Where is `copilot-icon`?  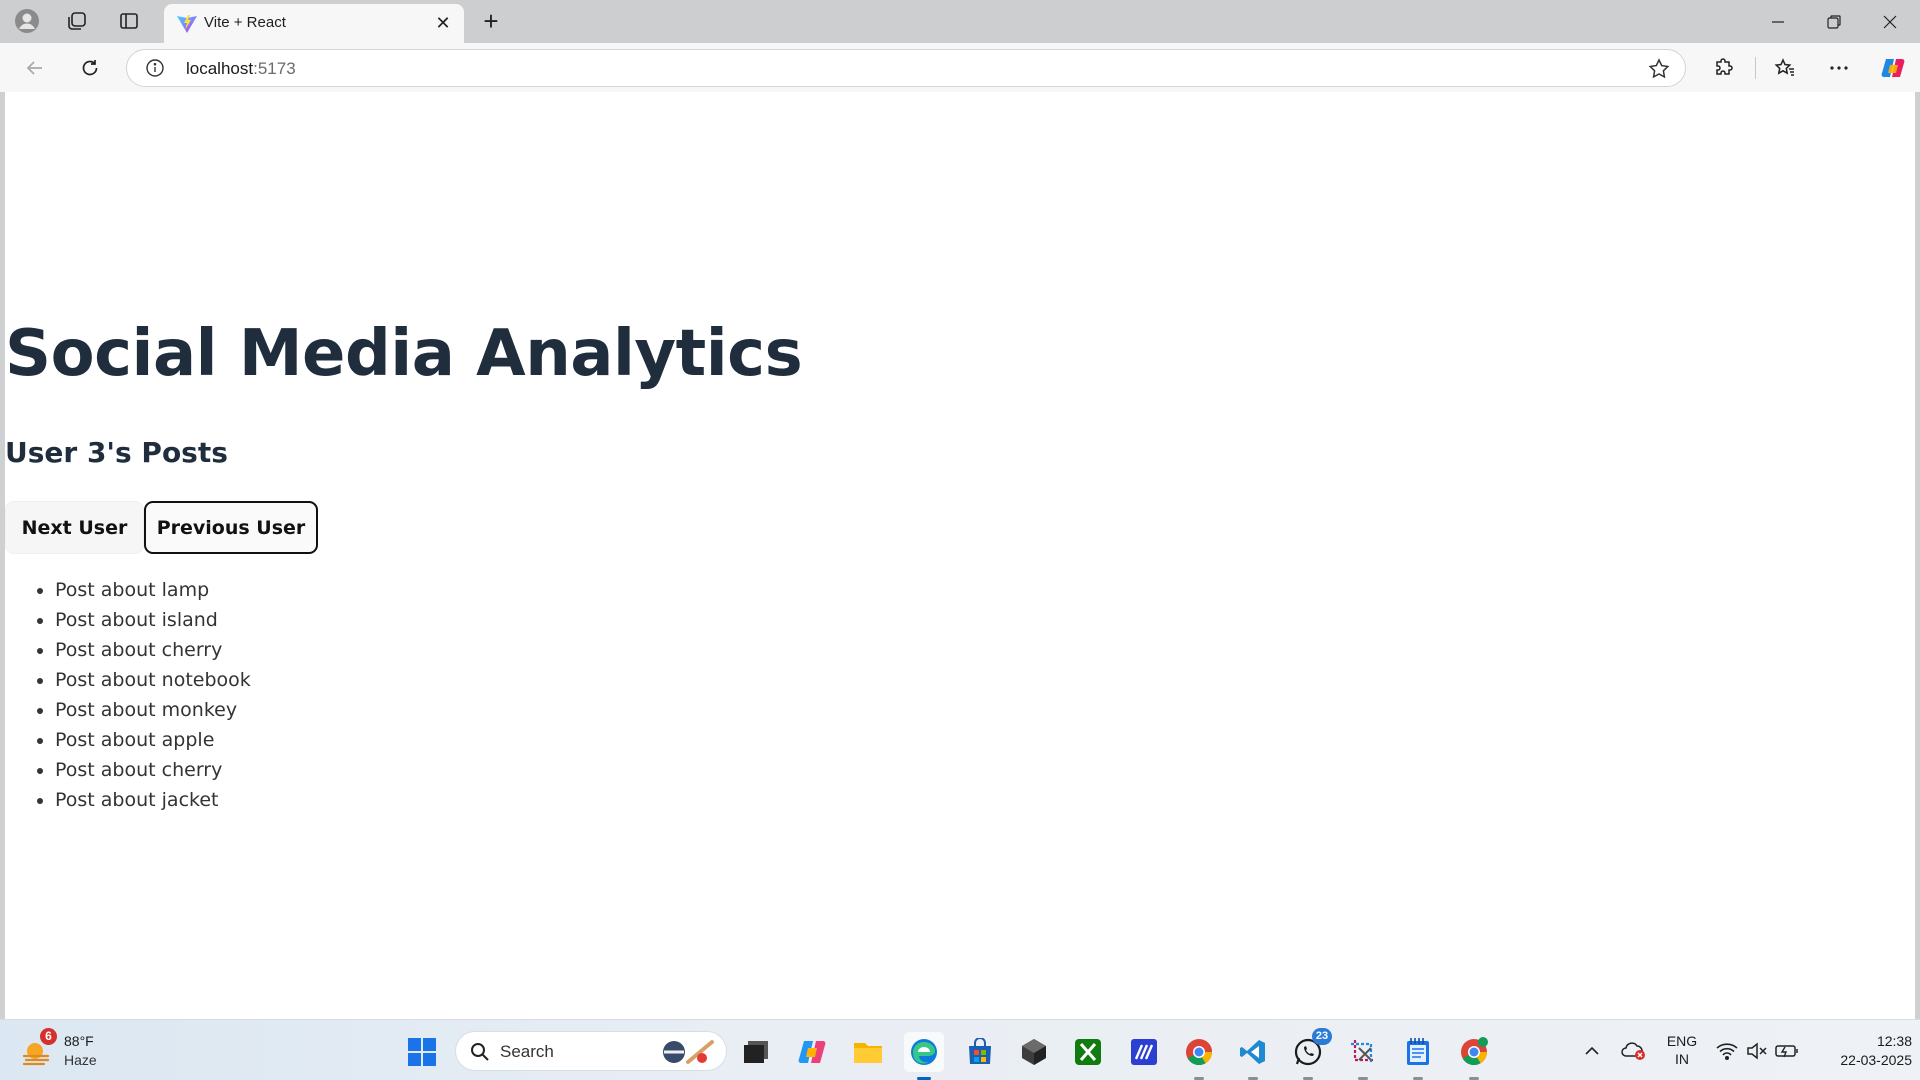
copilot-icon is located at coordinates (1893, 68).